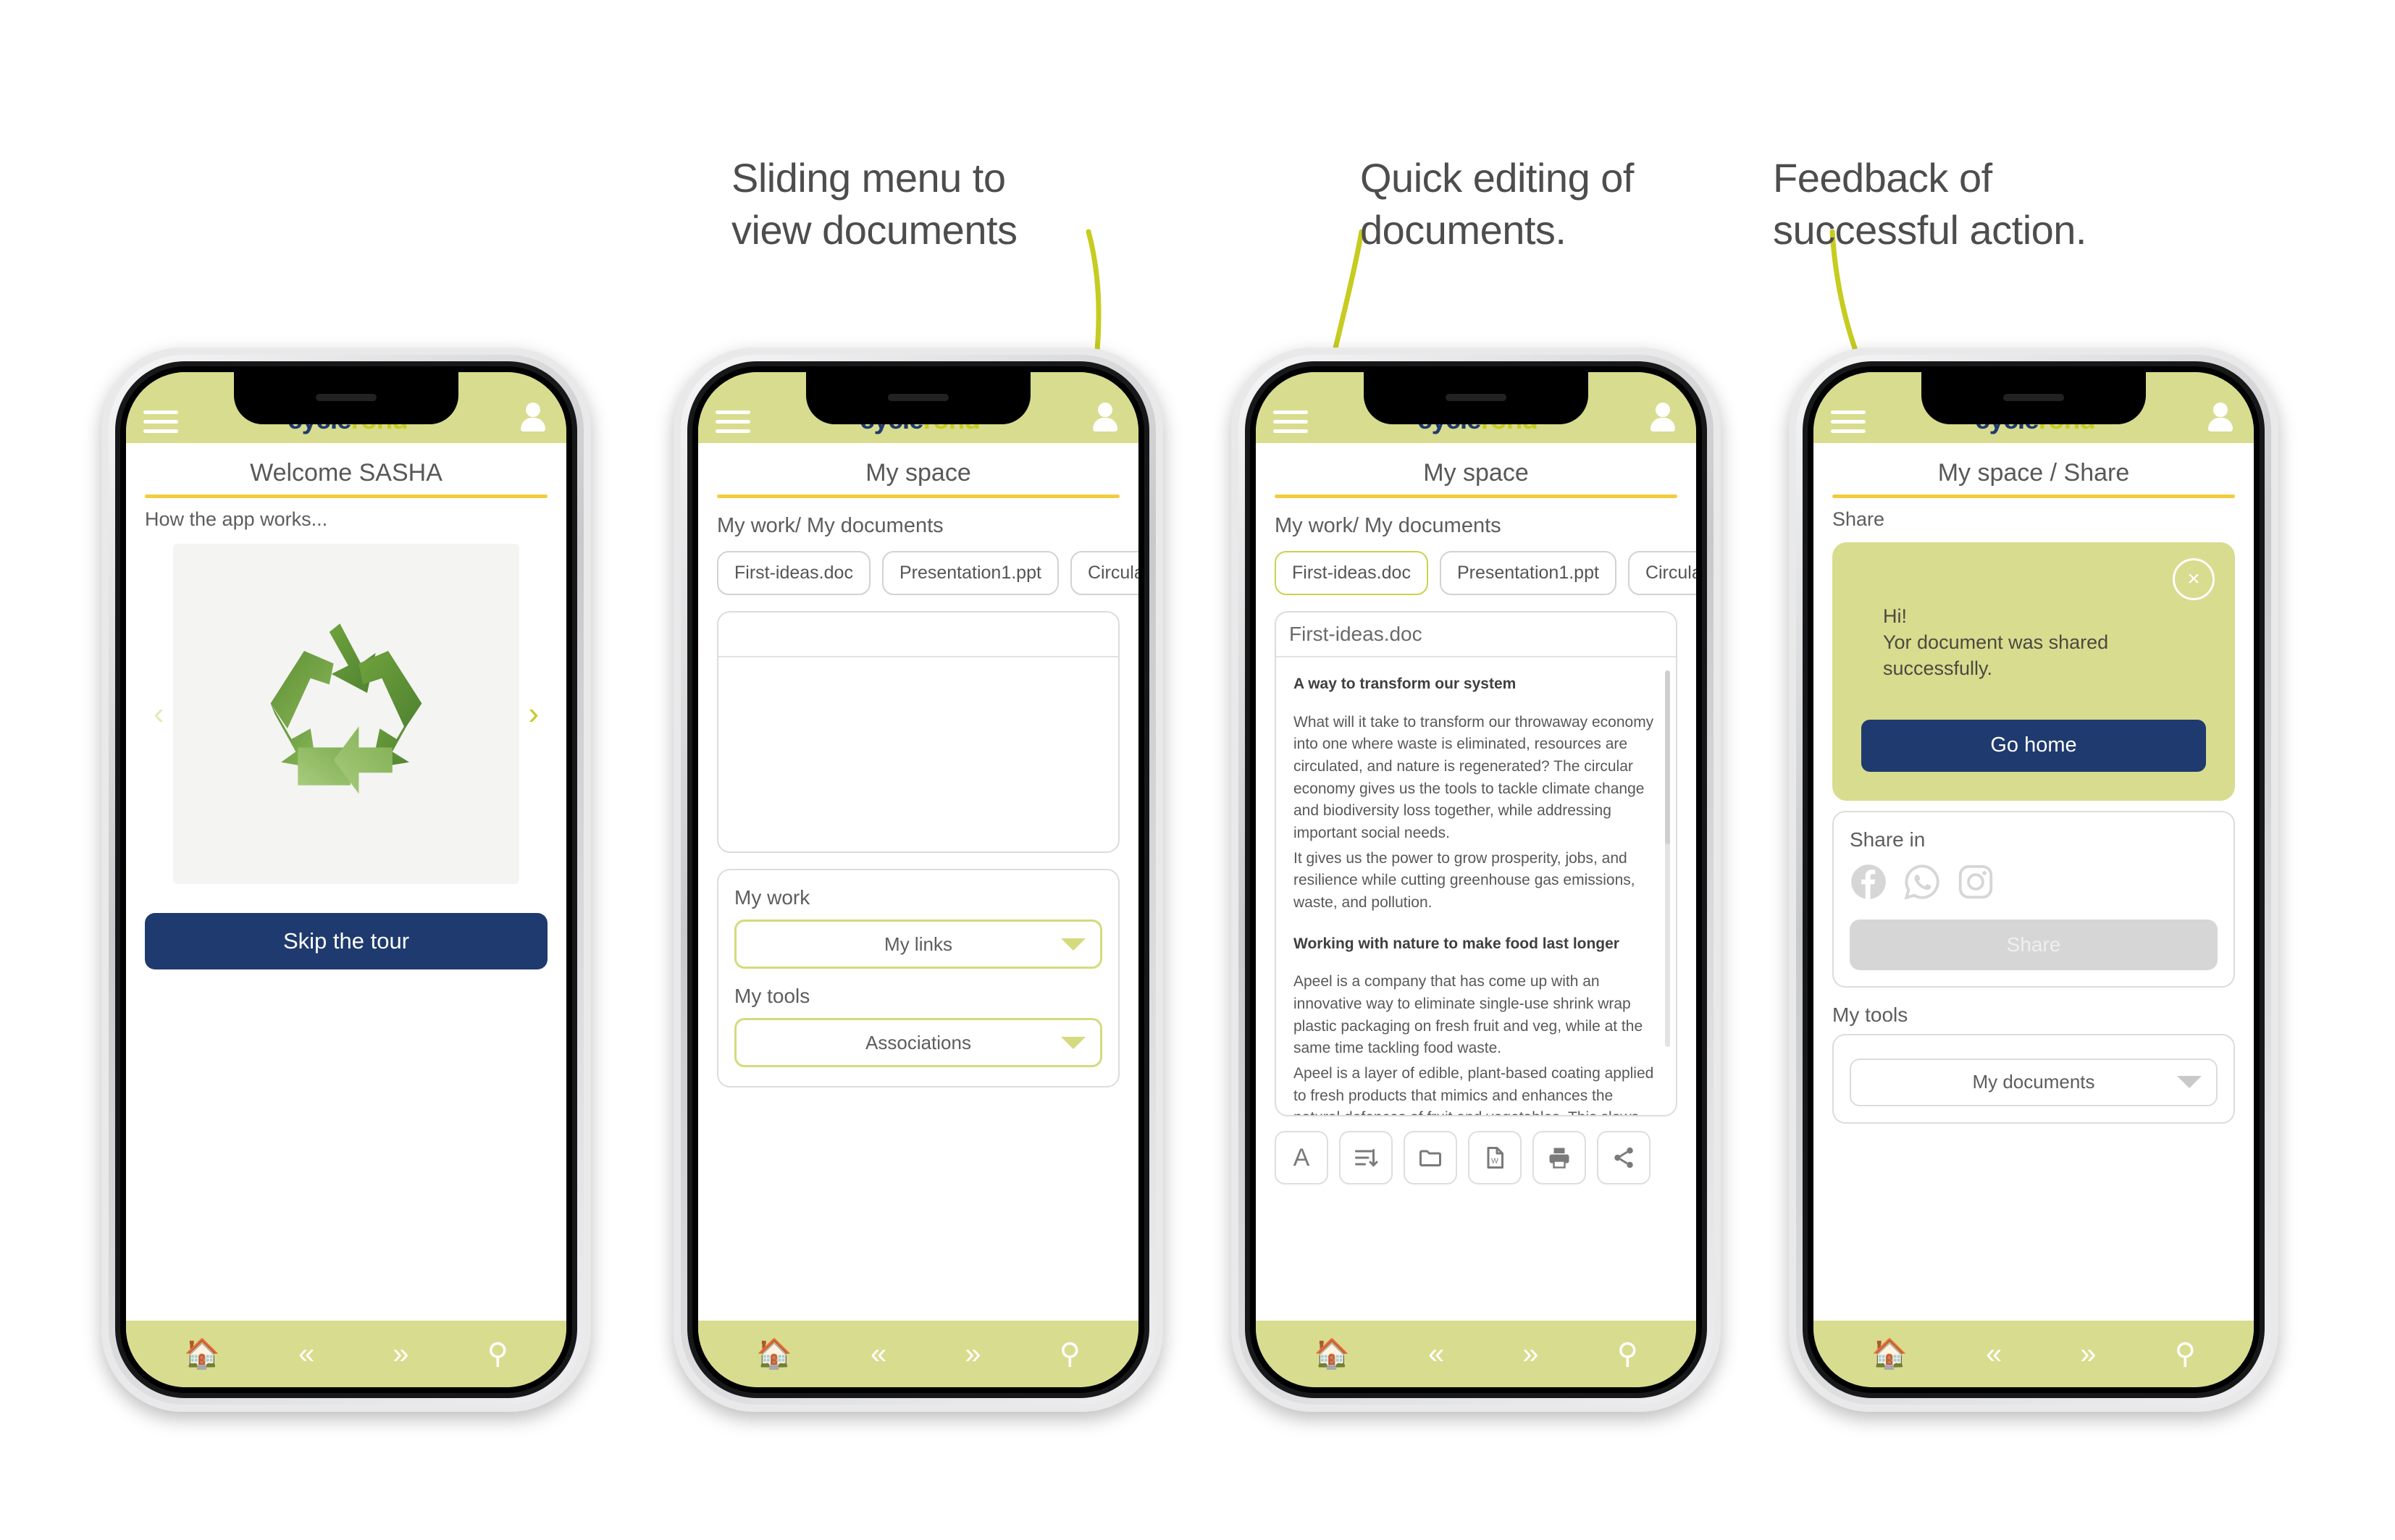 The height and width of the screenshot is (1540, 2395). Describe the element at coordinates (159, 714) in the screenshot. I see `carousel-prev-arrow: ‹` at that location.